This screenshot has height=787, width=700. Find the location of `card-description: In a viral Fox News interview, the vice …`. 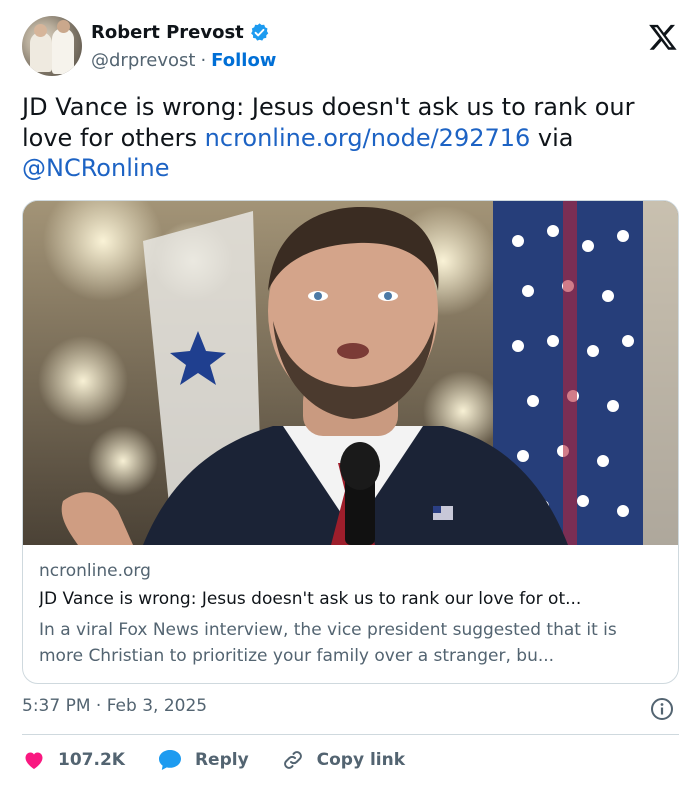

card-description: In a viral Fox News interview, the vice … is located at coordinates (328, 643).